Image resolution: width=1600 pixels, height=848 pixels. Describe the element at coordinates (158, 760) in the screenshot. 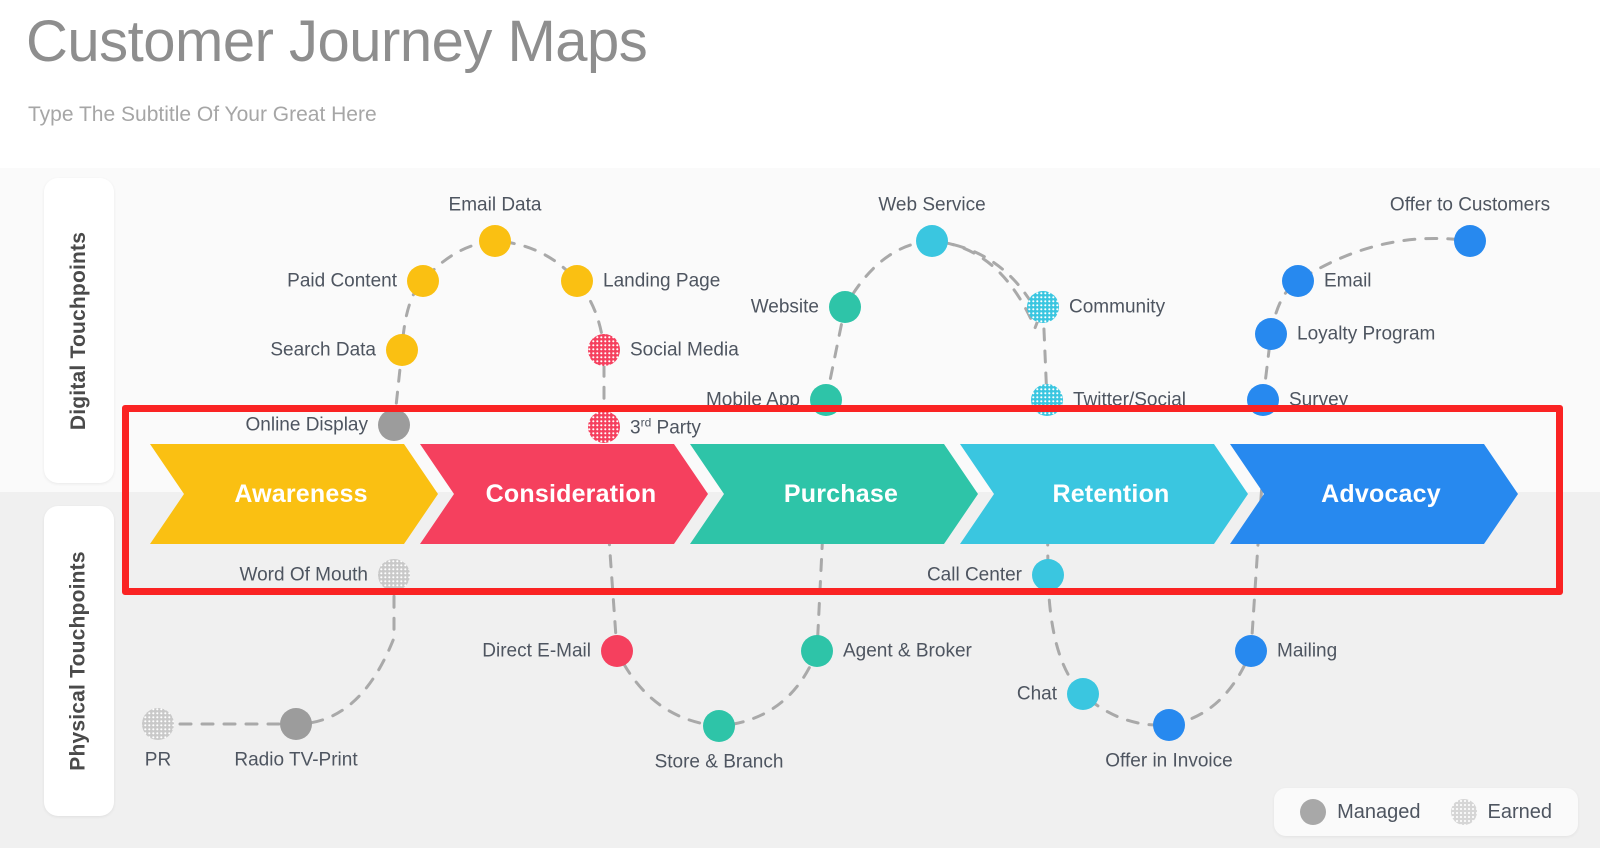

I see `touchpoint-label: PR` at that location.